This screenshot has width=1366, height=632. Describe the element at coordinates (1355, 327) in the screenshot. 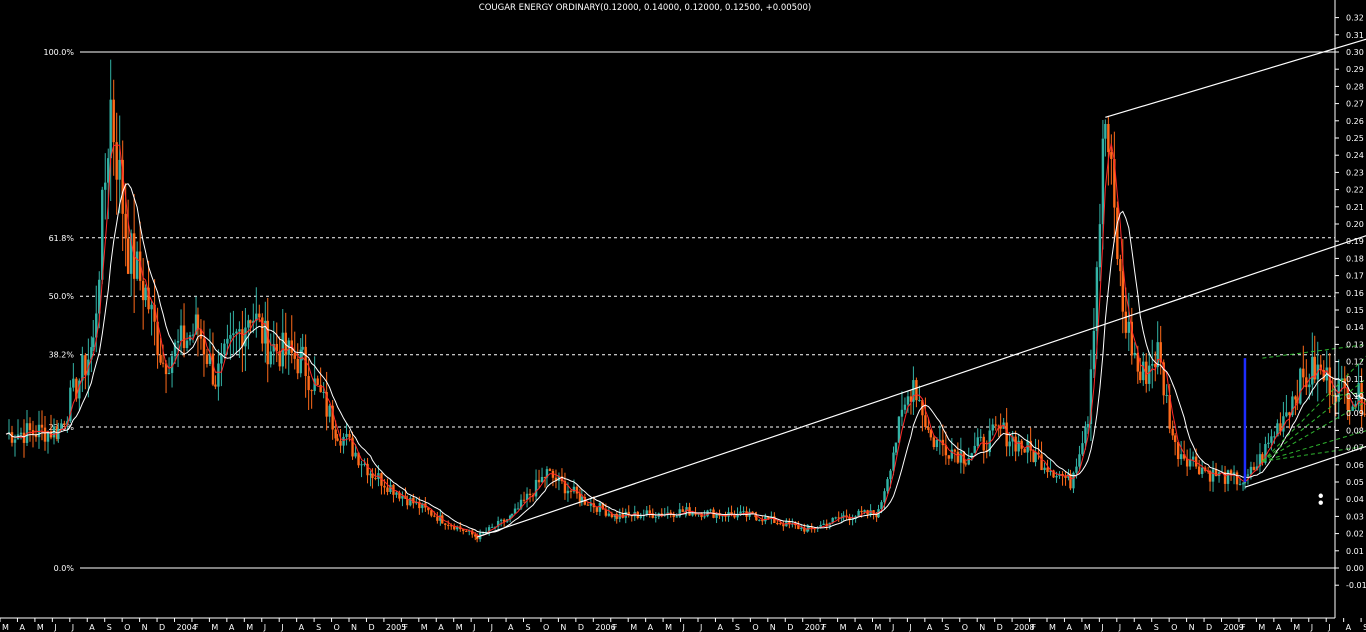

I see `y-tick-label: 0.14` at that location.